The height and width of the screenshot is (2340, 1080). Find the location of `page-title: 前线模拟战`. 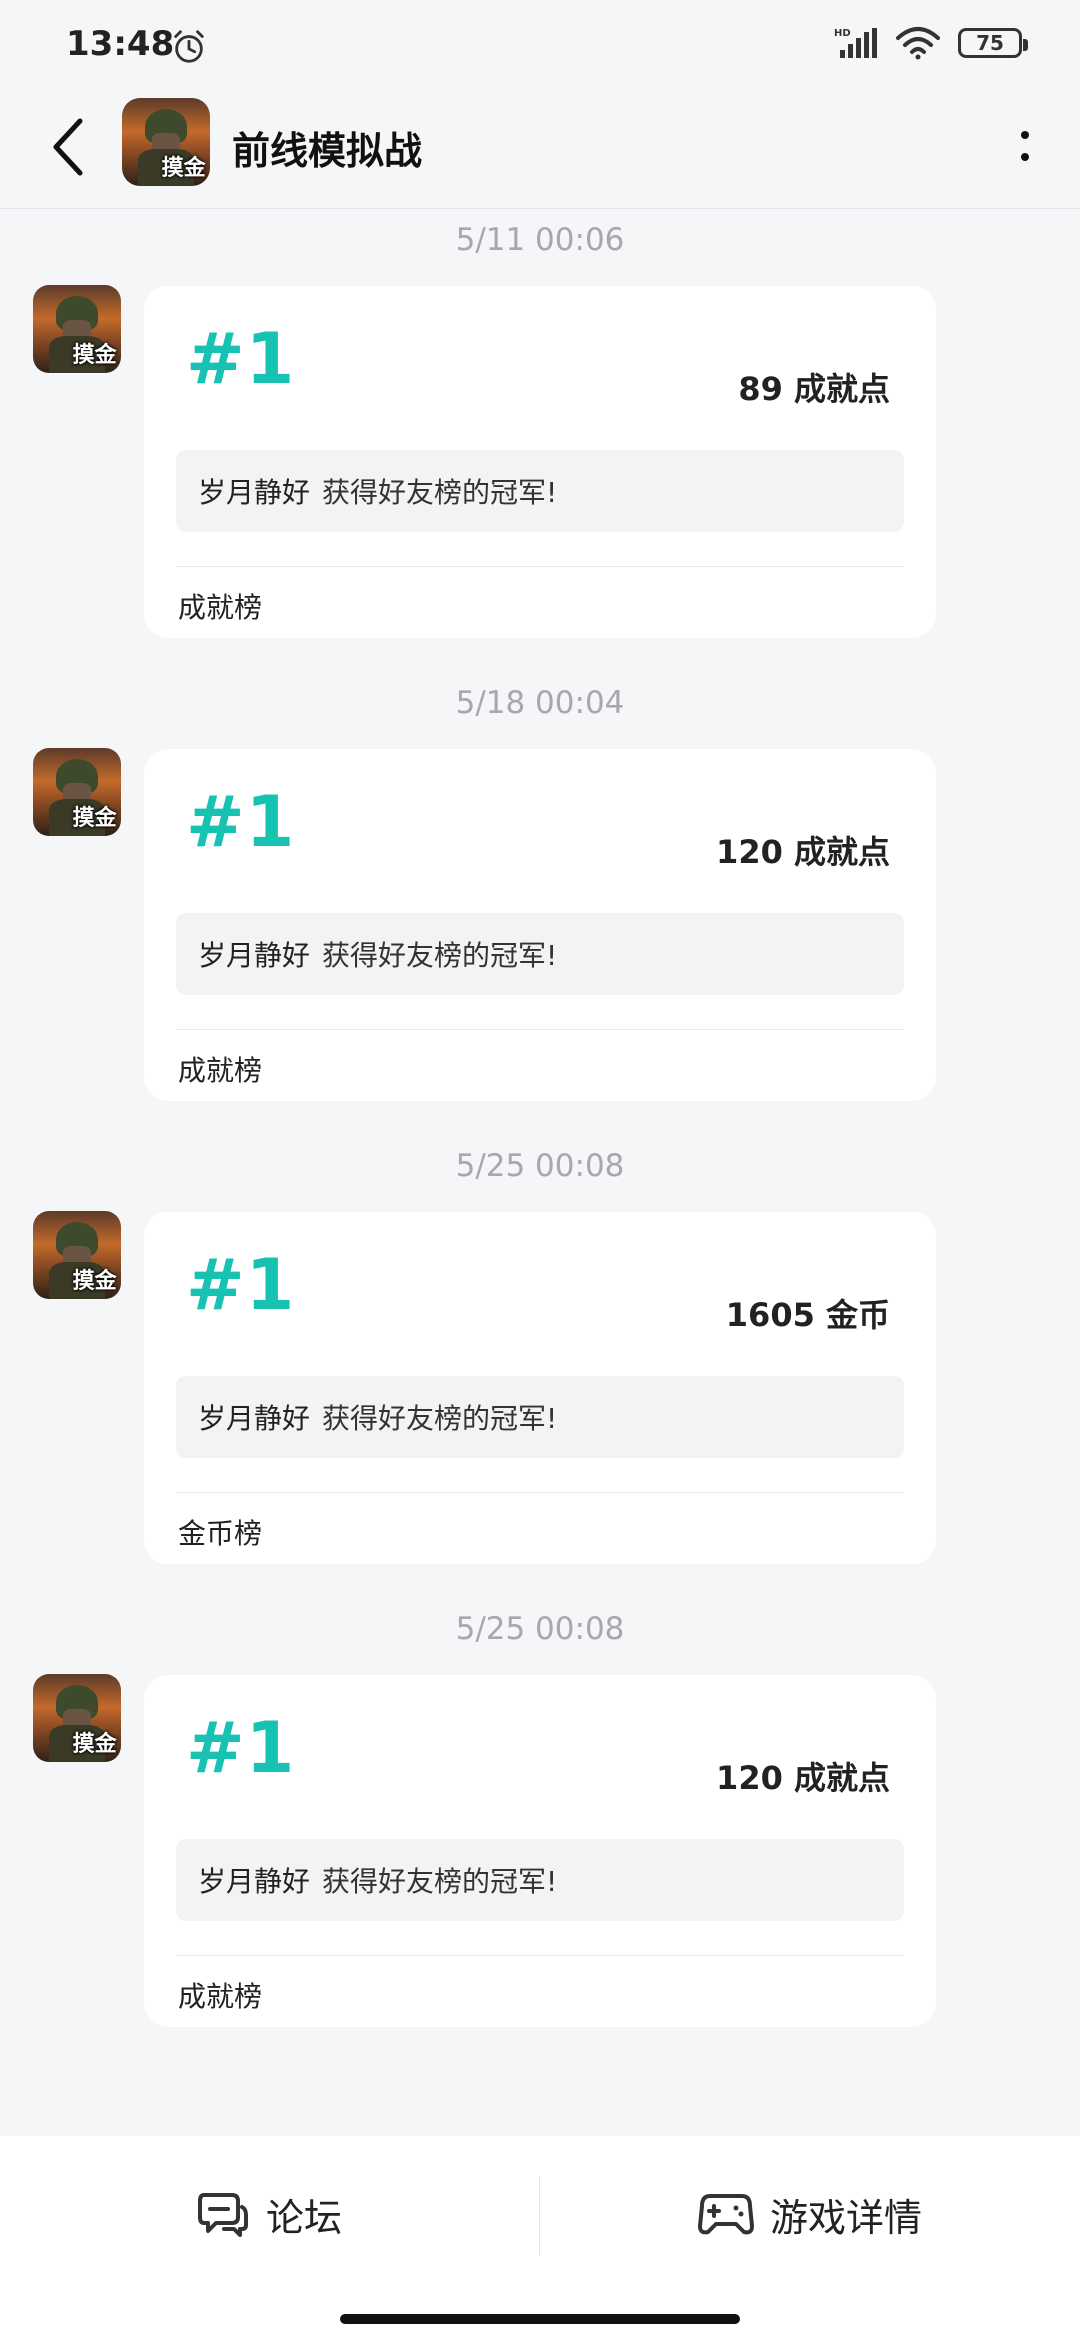

page-title: 前线模拟战 is located at coordinates (327, 151).